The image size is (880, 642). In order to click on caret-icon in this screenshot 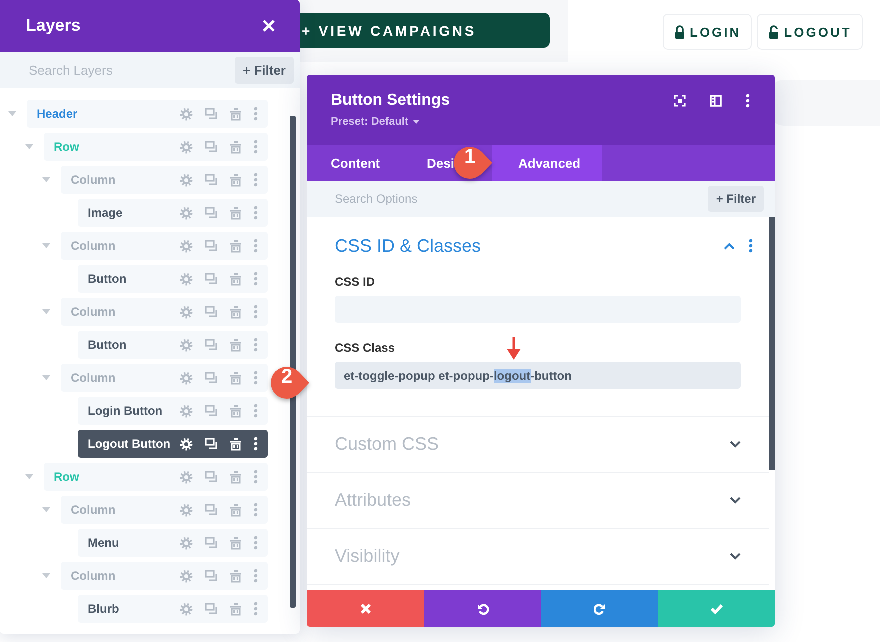, I will do `click(416, 122)`.